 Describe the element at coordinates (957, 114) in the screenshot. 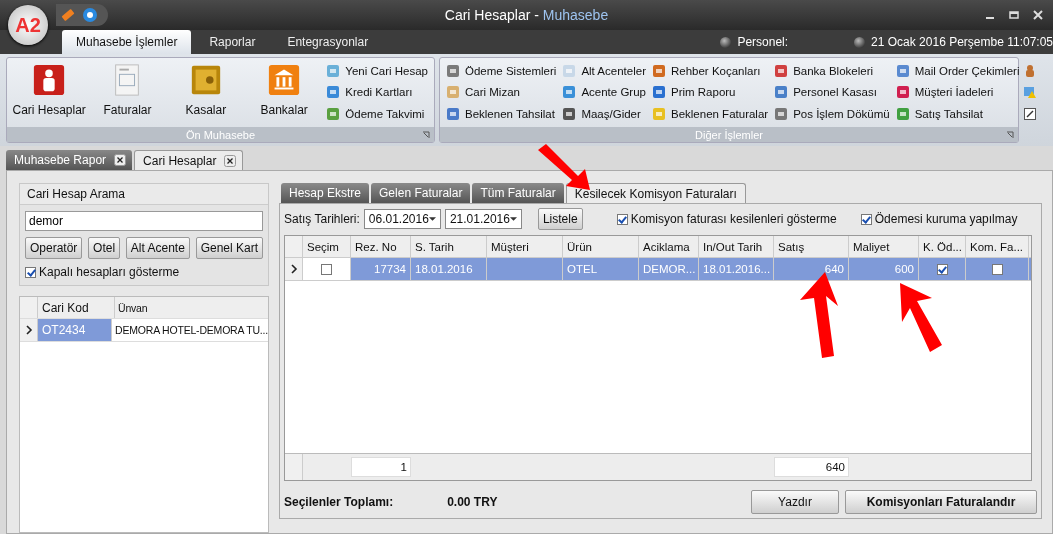

I see `ribbon-button: Satış Tahsilat` at that location.